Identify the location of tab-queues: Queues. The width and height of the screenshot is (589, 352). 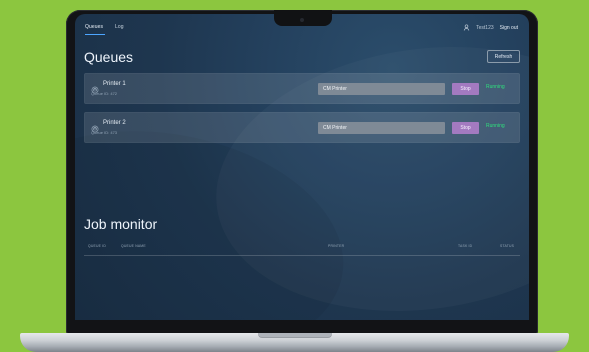
(94, 27).